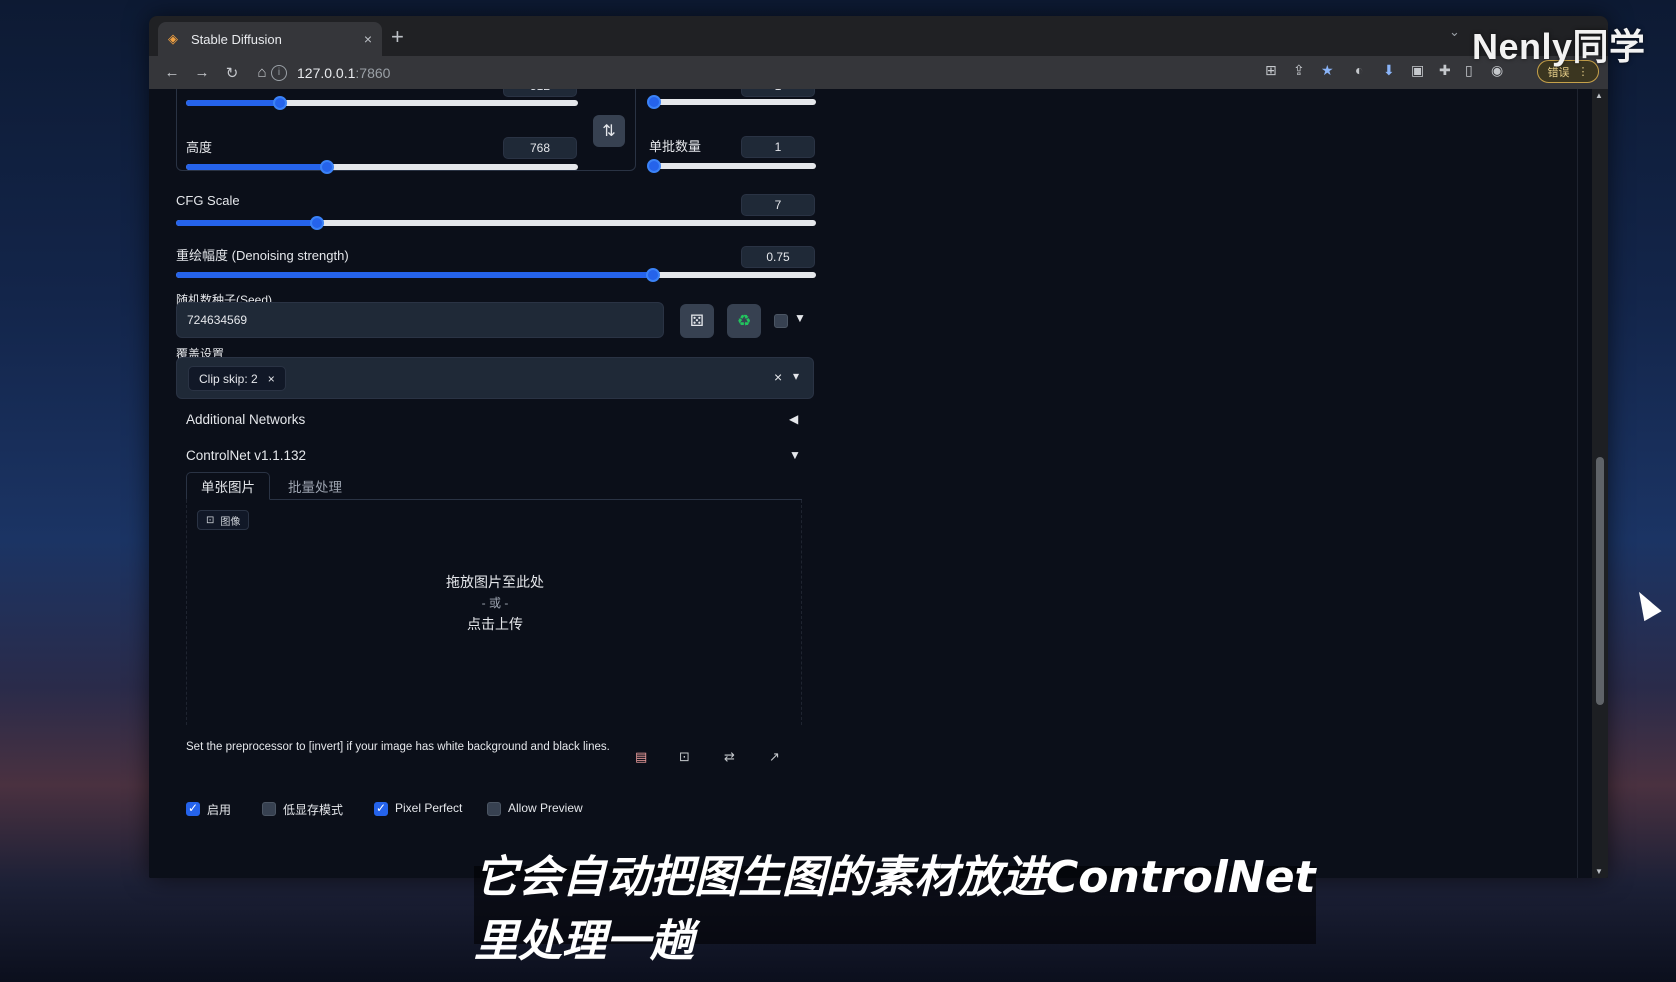 Image resolution: width=1676 pixels, height=982 pixels. Describe the element at coordinates (269, 809) in the screenshot. I see `low-vram-checkbox` at that location.